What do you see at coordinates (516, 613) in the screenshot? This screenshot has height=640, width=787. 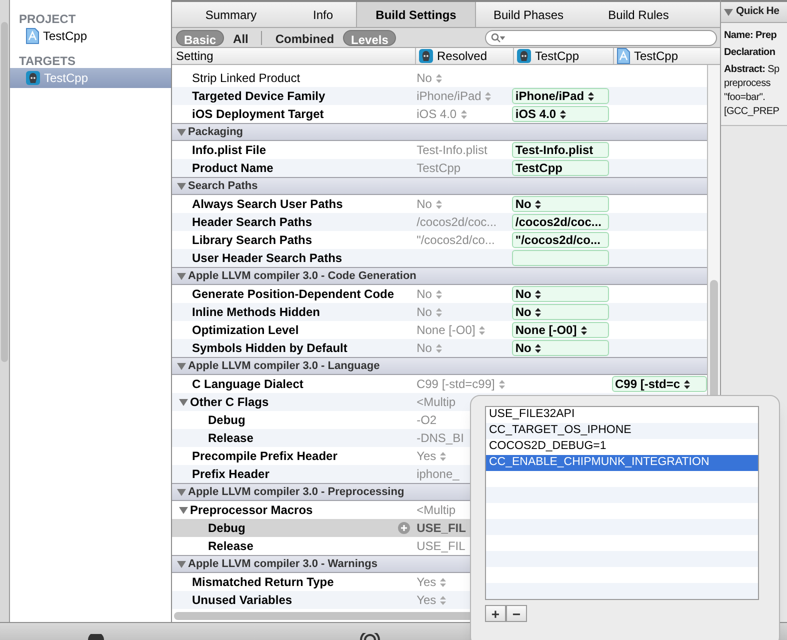 I see `remove-button: −` at bounding box center [516, 613].